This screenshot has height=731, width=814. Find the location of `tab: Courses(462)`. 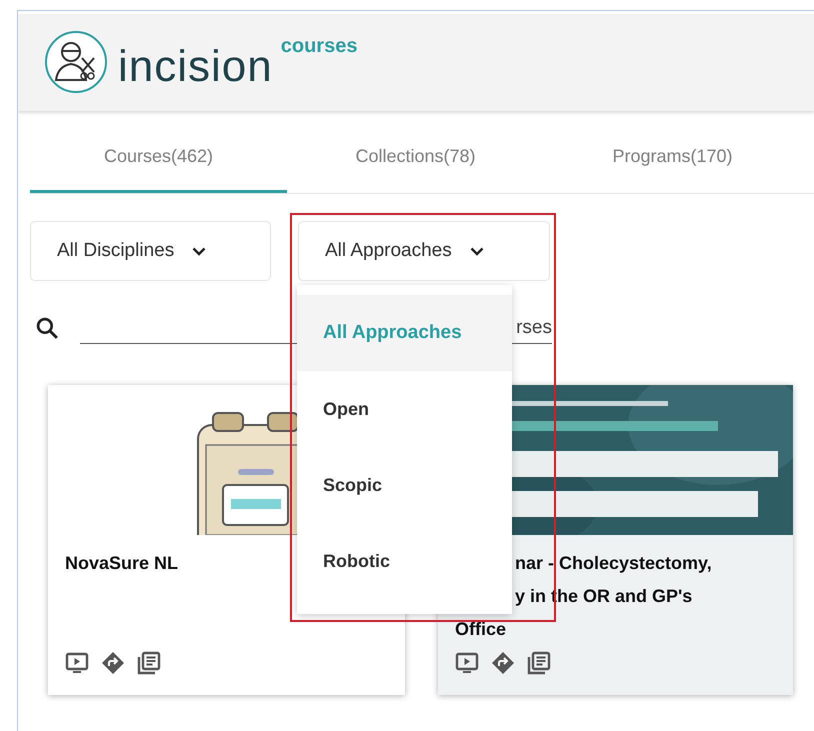

tab: Courses(462) is located at coordinates (158, 158).